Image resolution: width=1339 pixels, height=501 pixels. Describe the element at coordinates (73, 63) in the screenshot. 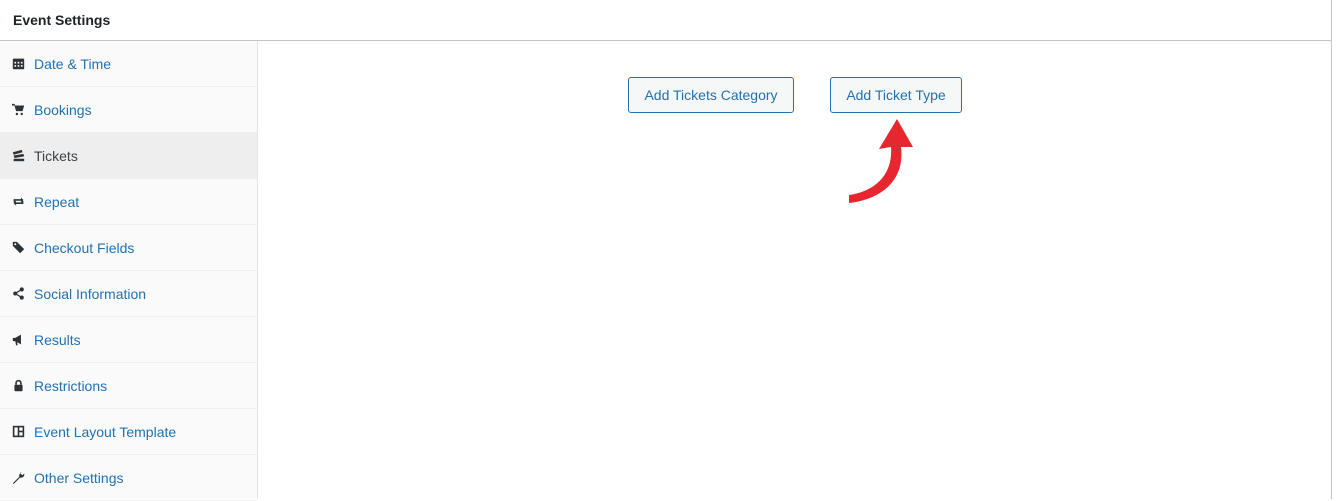

I see `sidebar-item-label: Date & Time` at that location.